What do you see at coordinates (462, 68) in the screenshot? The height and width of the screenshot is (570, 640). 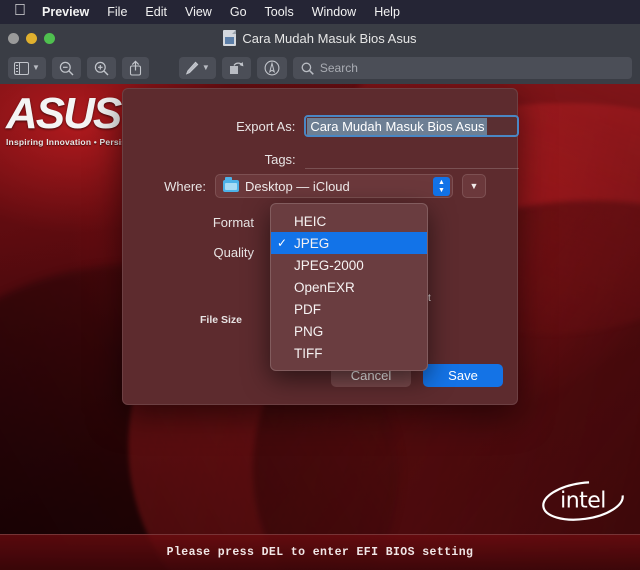 I see `search-input: Search` at bounding box center [462, 68].